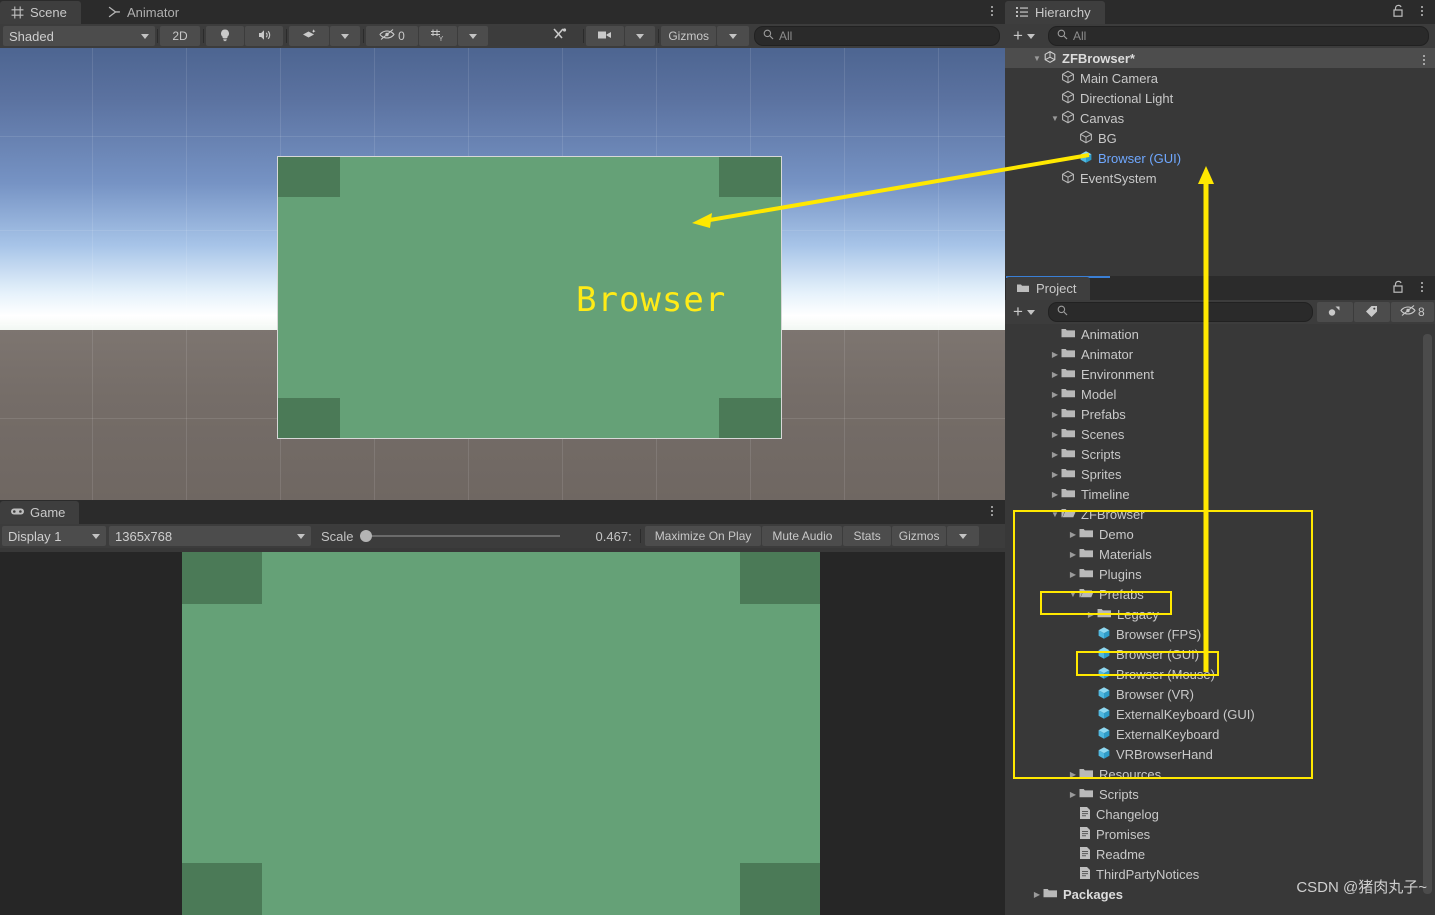 The width and height of the screenshot is (1435, 915). I want to click on display-dropdown: Display 1, so click(54, 536).